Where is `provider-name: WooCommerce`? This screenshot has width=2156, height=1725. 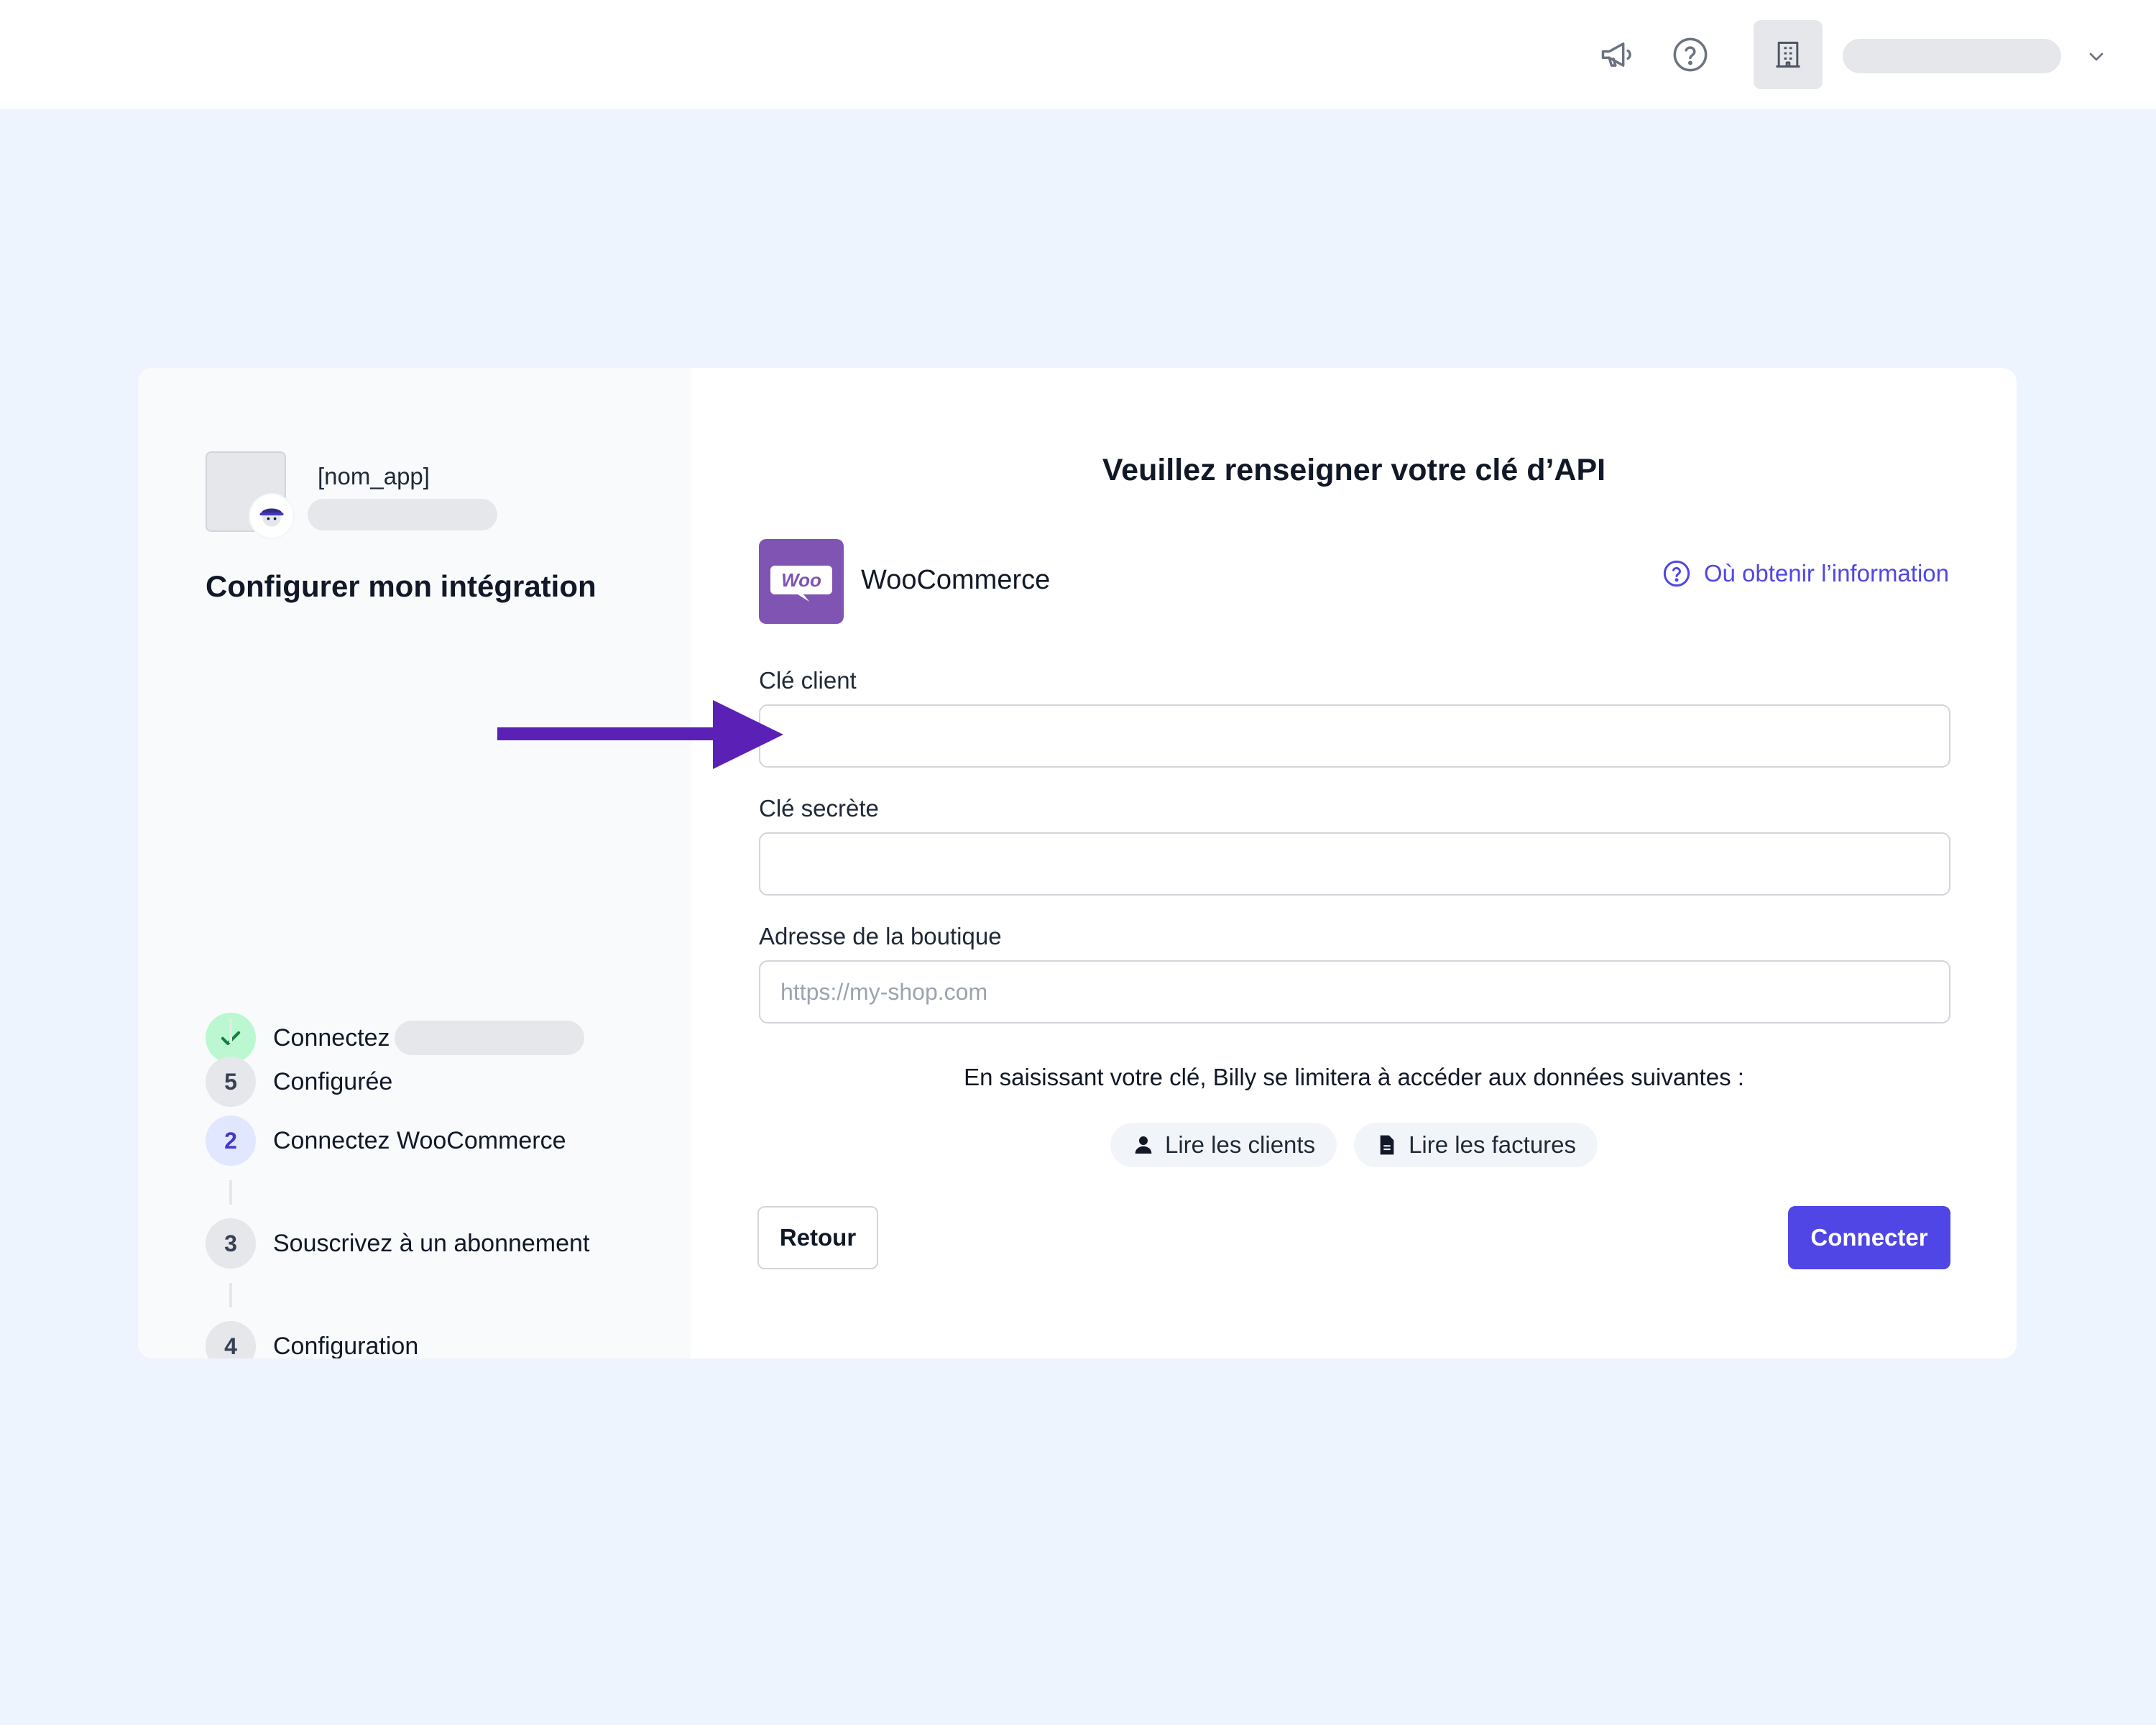
provider-name: WooCommerce is located at coordinates (956, 580).